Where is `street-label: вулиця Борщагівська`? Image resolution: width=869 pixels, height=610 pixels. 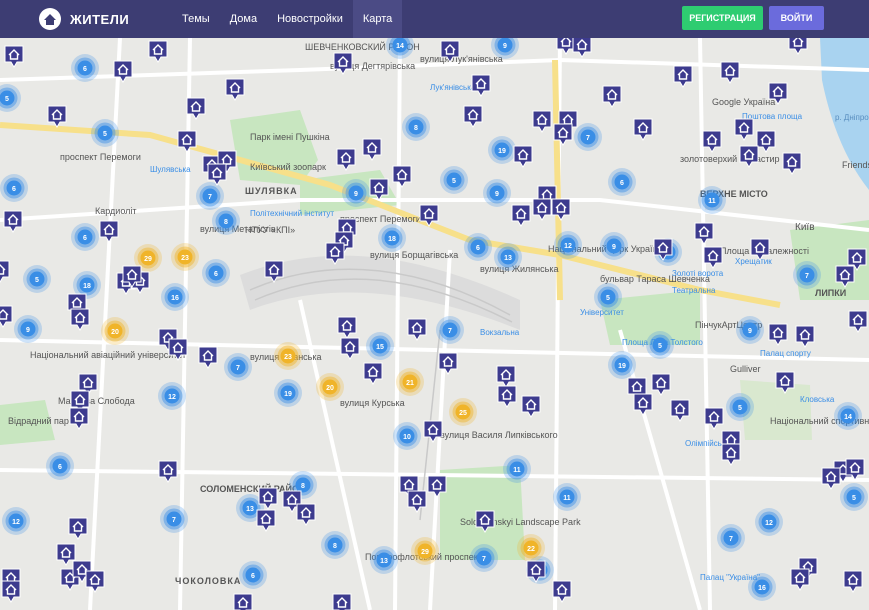
street-label: вулиця Борщагівська is located at coordinates (414, 255).